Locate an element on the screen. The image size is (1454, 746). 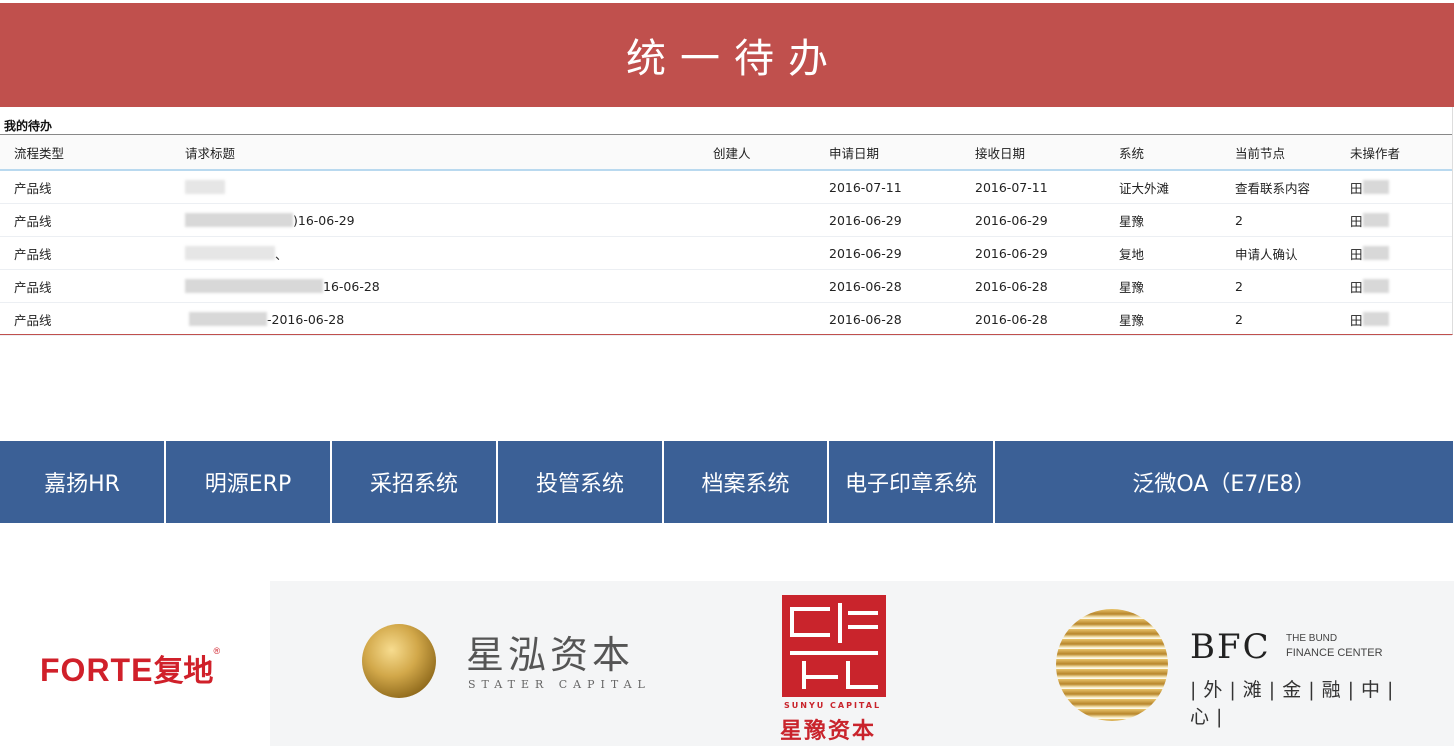
cell-title-text: 、 is located at coordinates (281, 254).